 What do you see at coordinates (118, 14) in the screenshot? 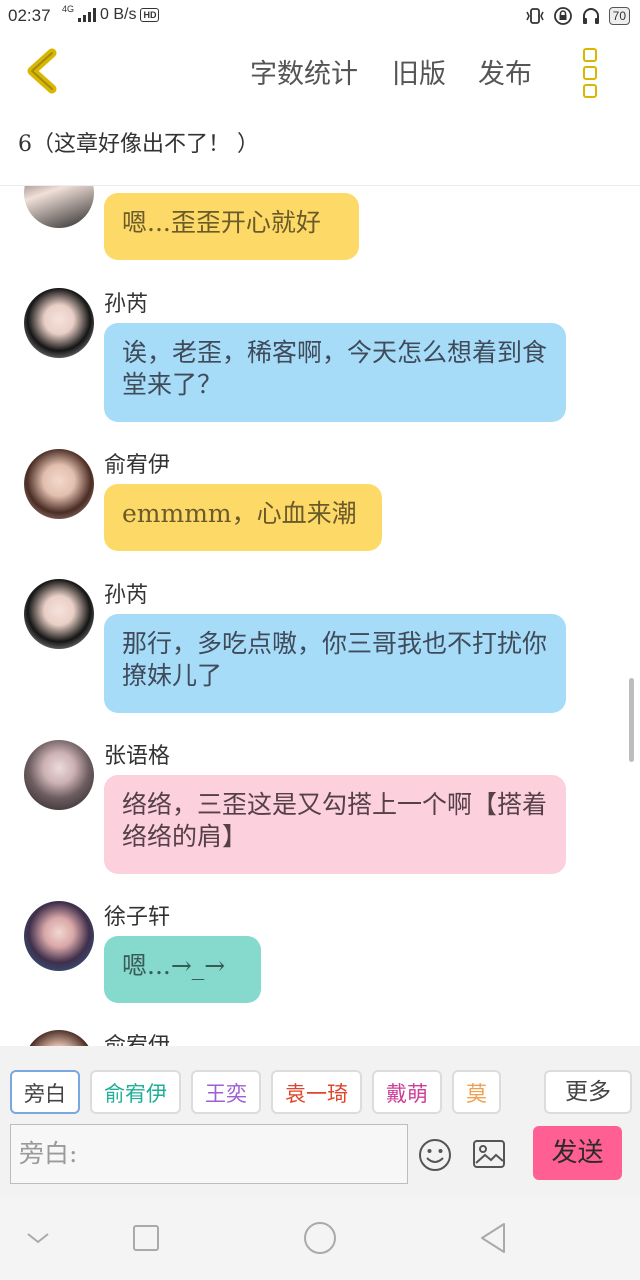
I see `network-speed: 0 B/s` at bounding box center [118, 14].